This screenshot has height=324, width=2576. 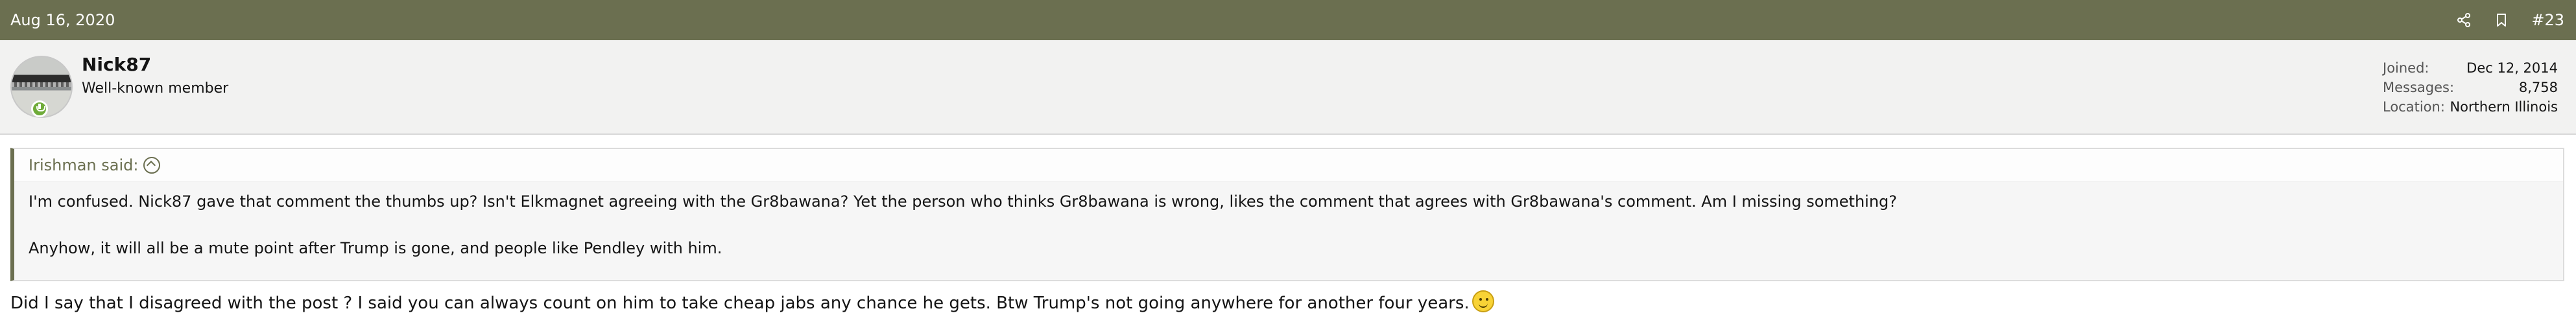 I want to click on joined-row: Joined: Dec 12, 2014, so click(x=2470, y=68).